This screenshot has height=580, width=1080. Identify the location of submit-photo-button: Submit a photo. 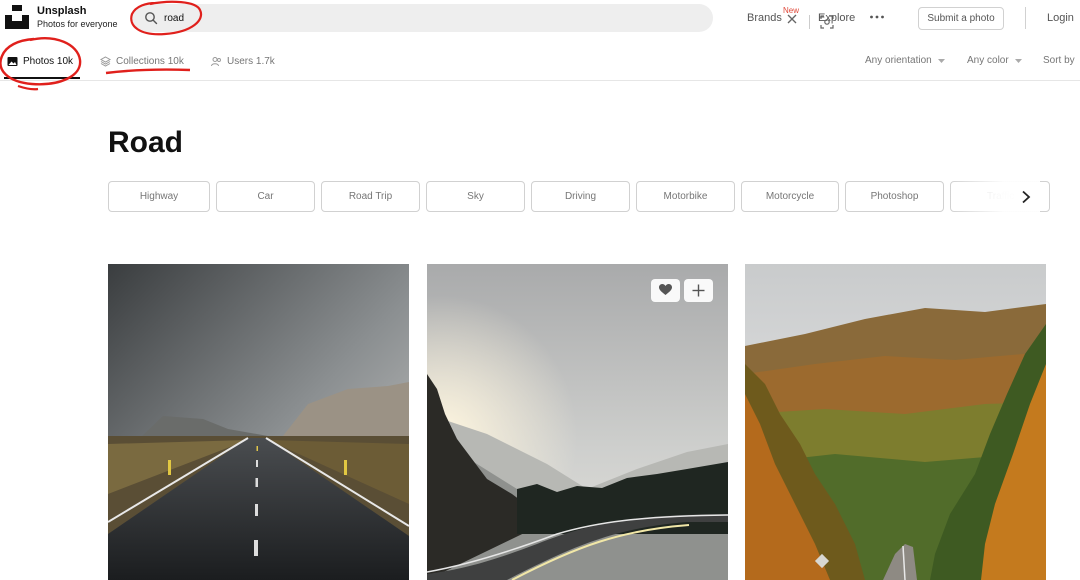
(961, 18).